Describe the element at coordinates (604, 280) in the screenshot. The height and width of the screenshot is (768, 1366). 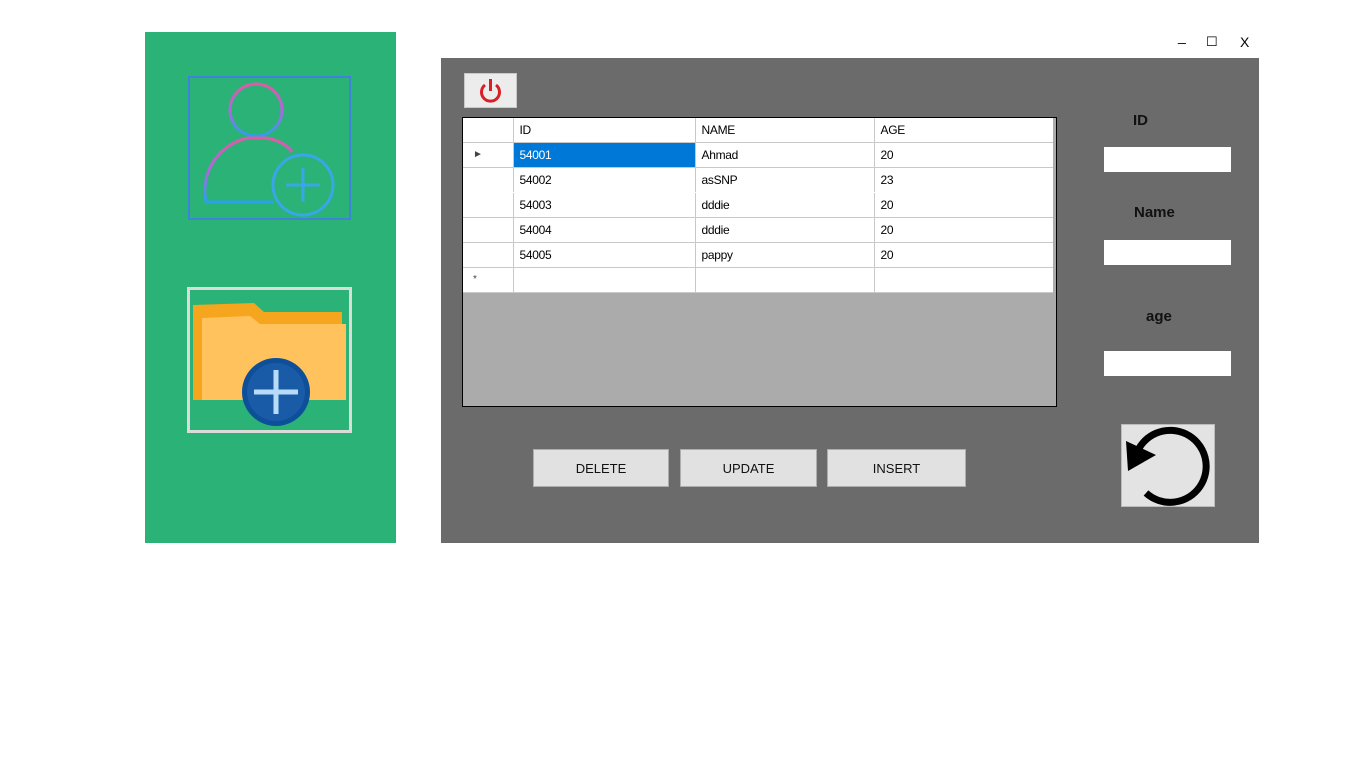
I see `new-cell-id` at that location.